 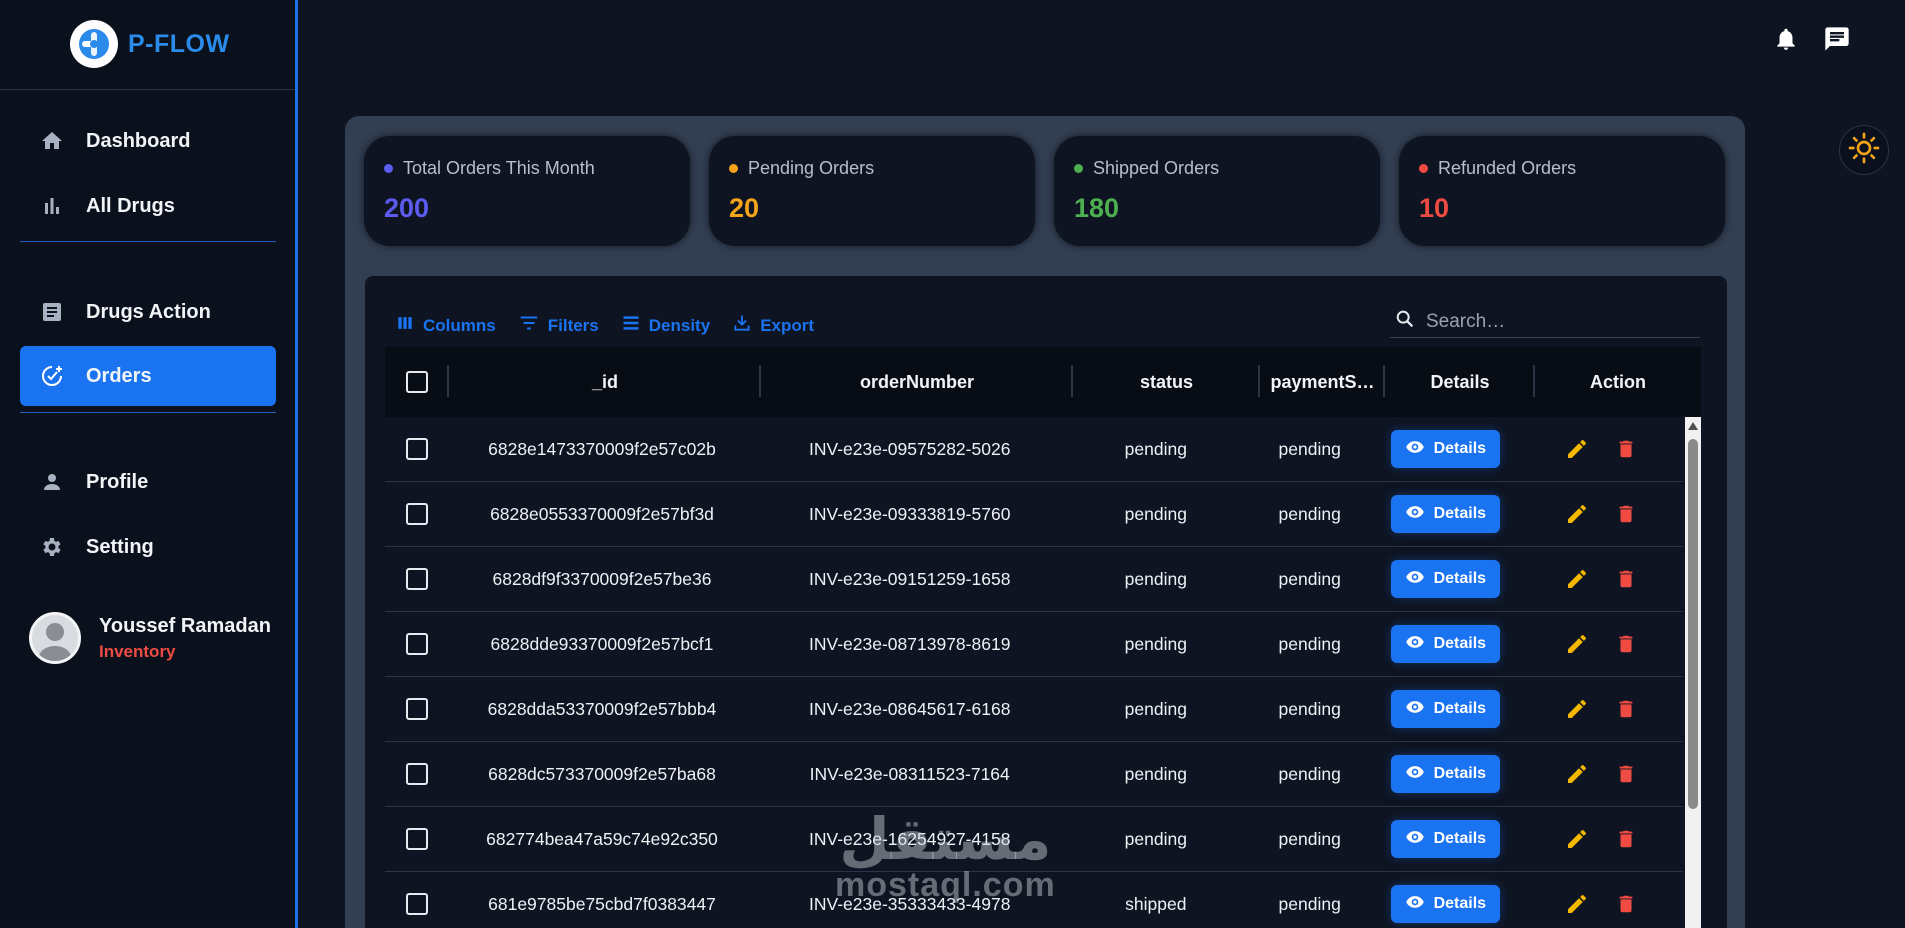 I want to click on scroll-thumb, so click(x=1693, y=624).